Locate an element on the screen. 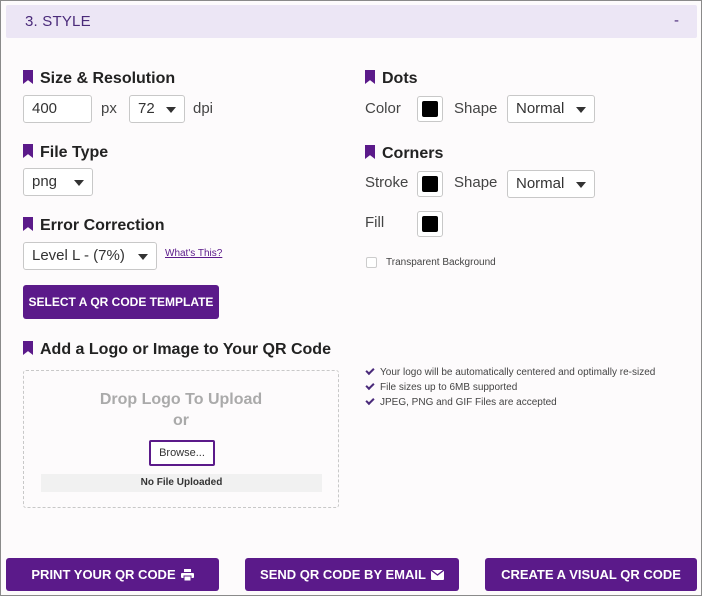 This screenshot has height=596, width=702. corners-fill-color-picker is located at coordinates (430, 224).